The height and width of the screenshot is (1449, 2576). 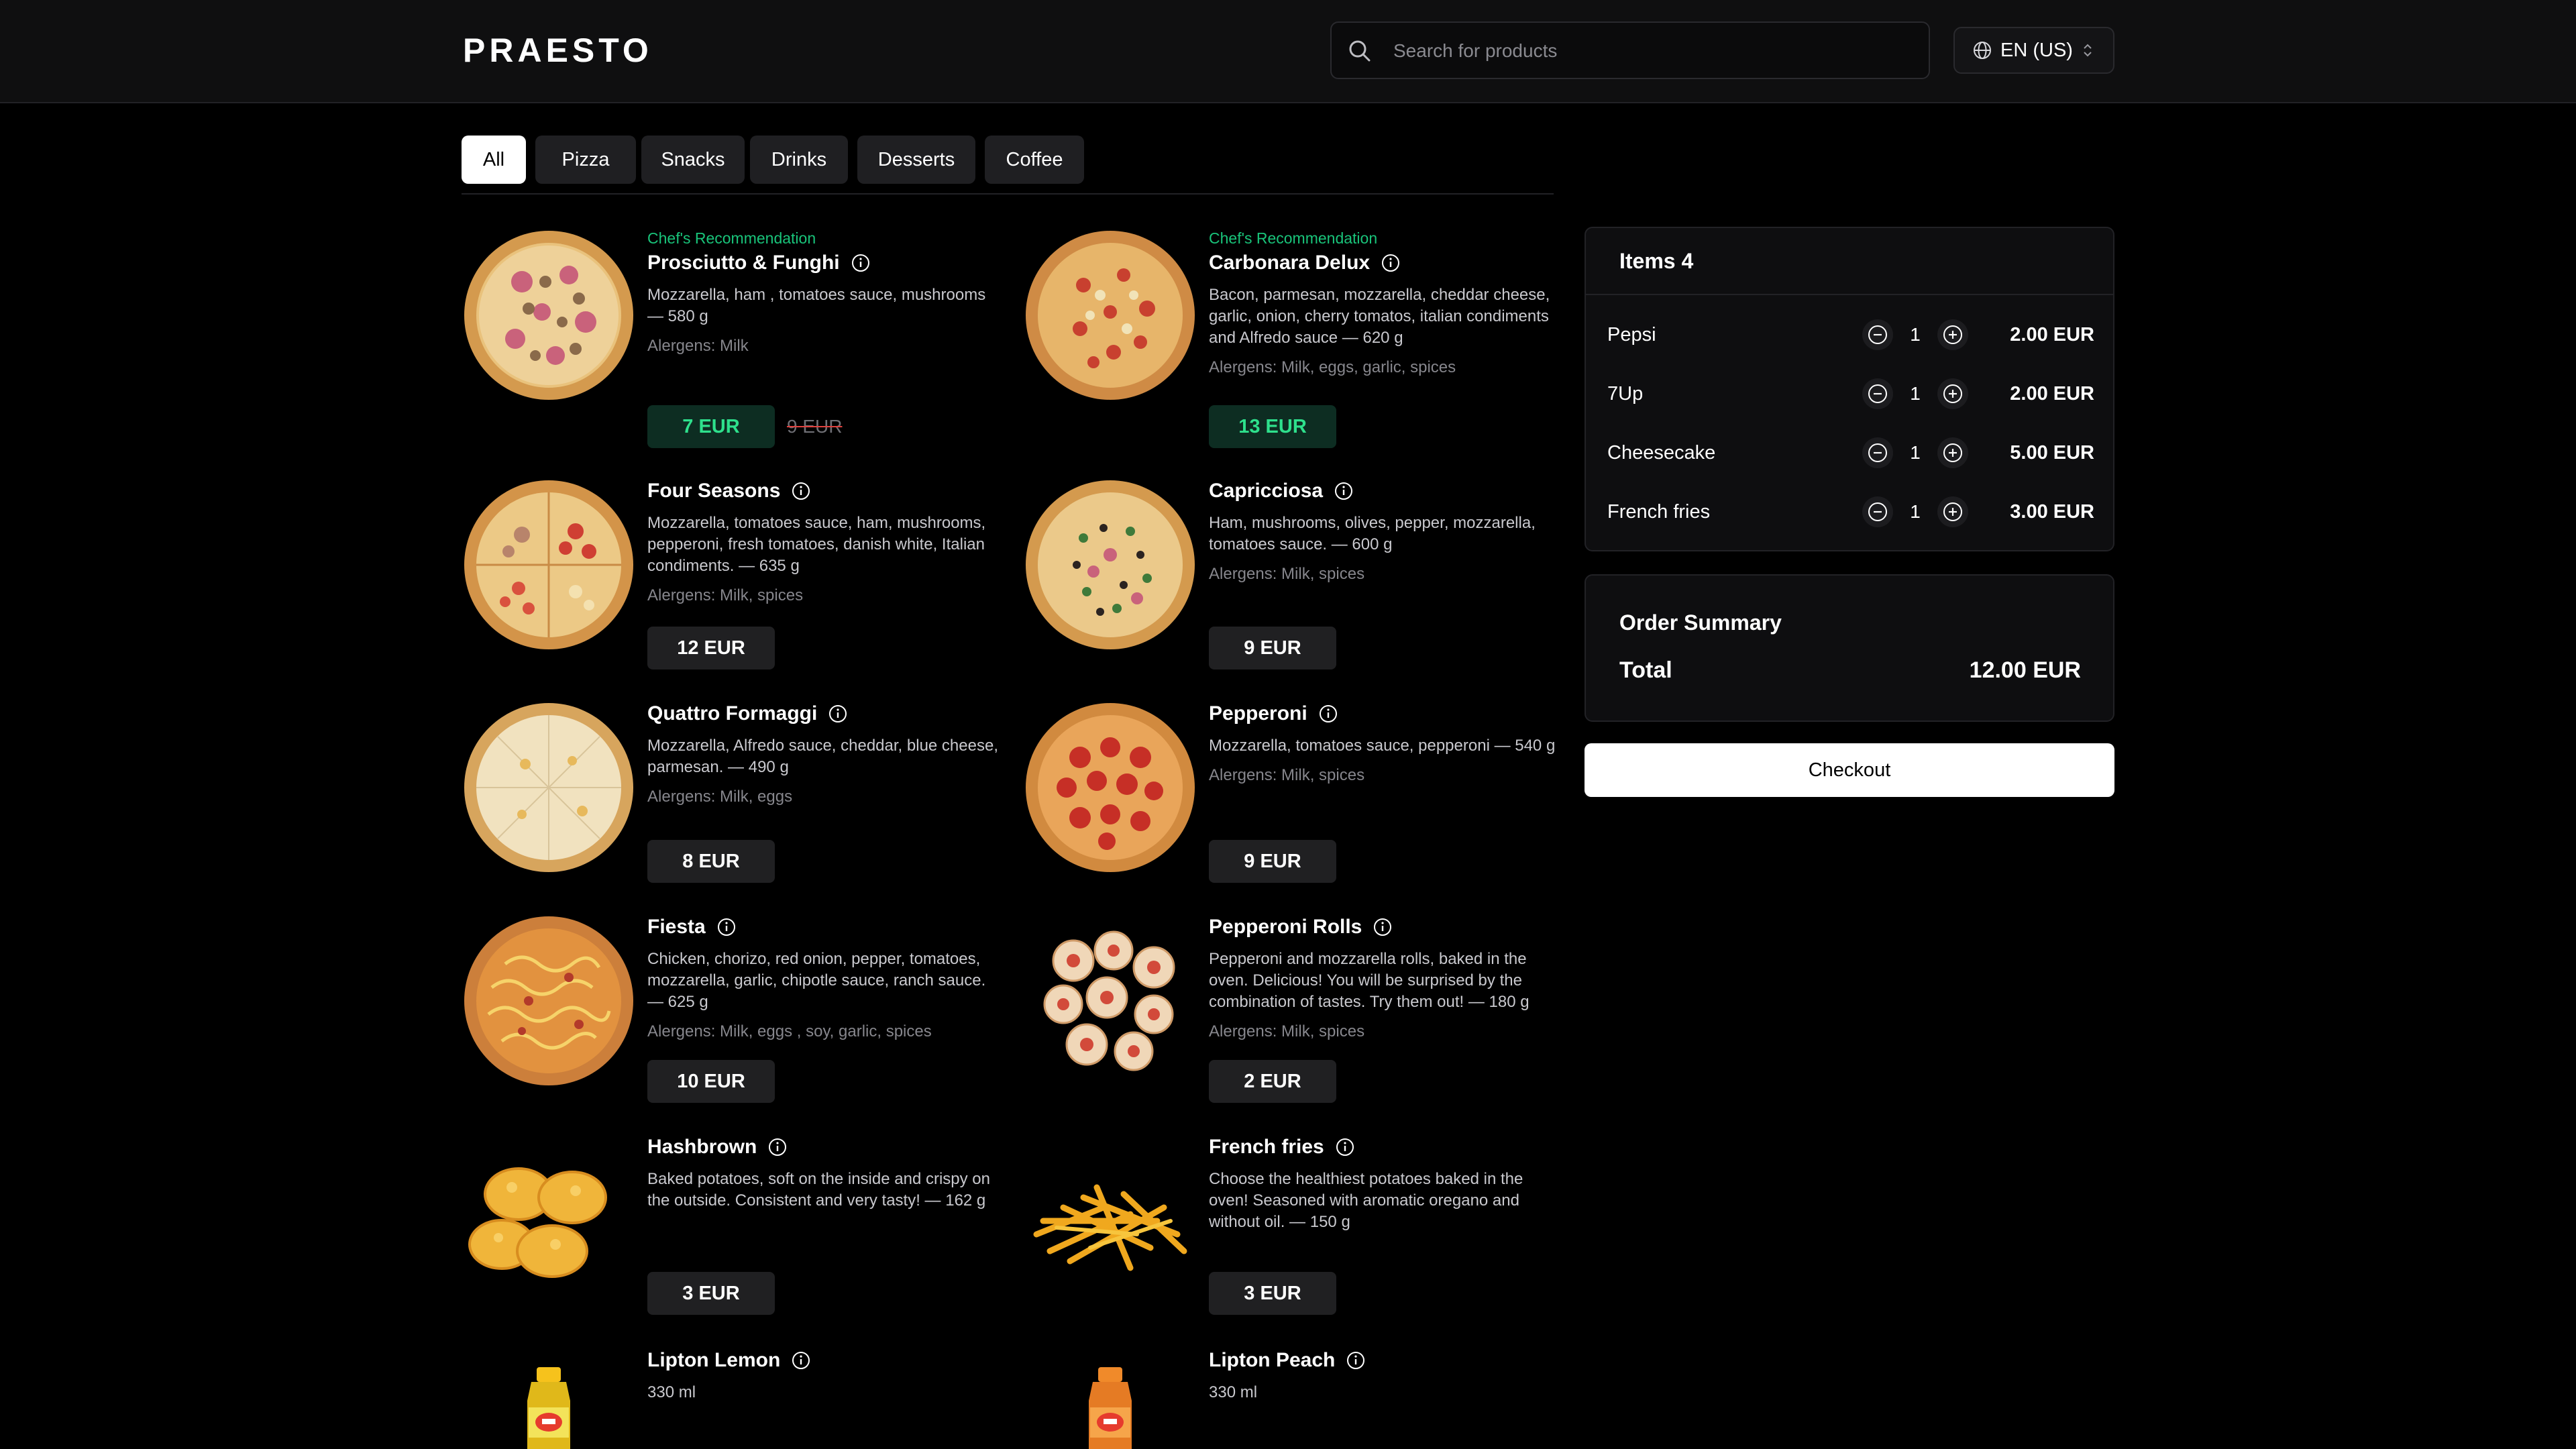 What do you see at coordinates (714, 1360) in the screenshot?
I see `product-title: Lipton Lemon` at bounding box center [714, 1360].